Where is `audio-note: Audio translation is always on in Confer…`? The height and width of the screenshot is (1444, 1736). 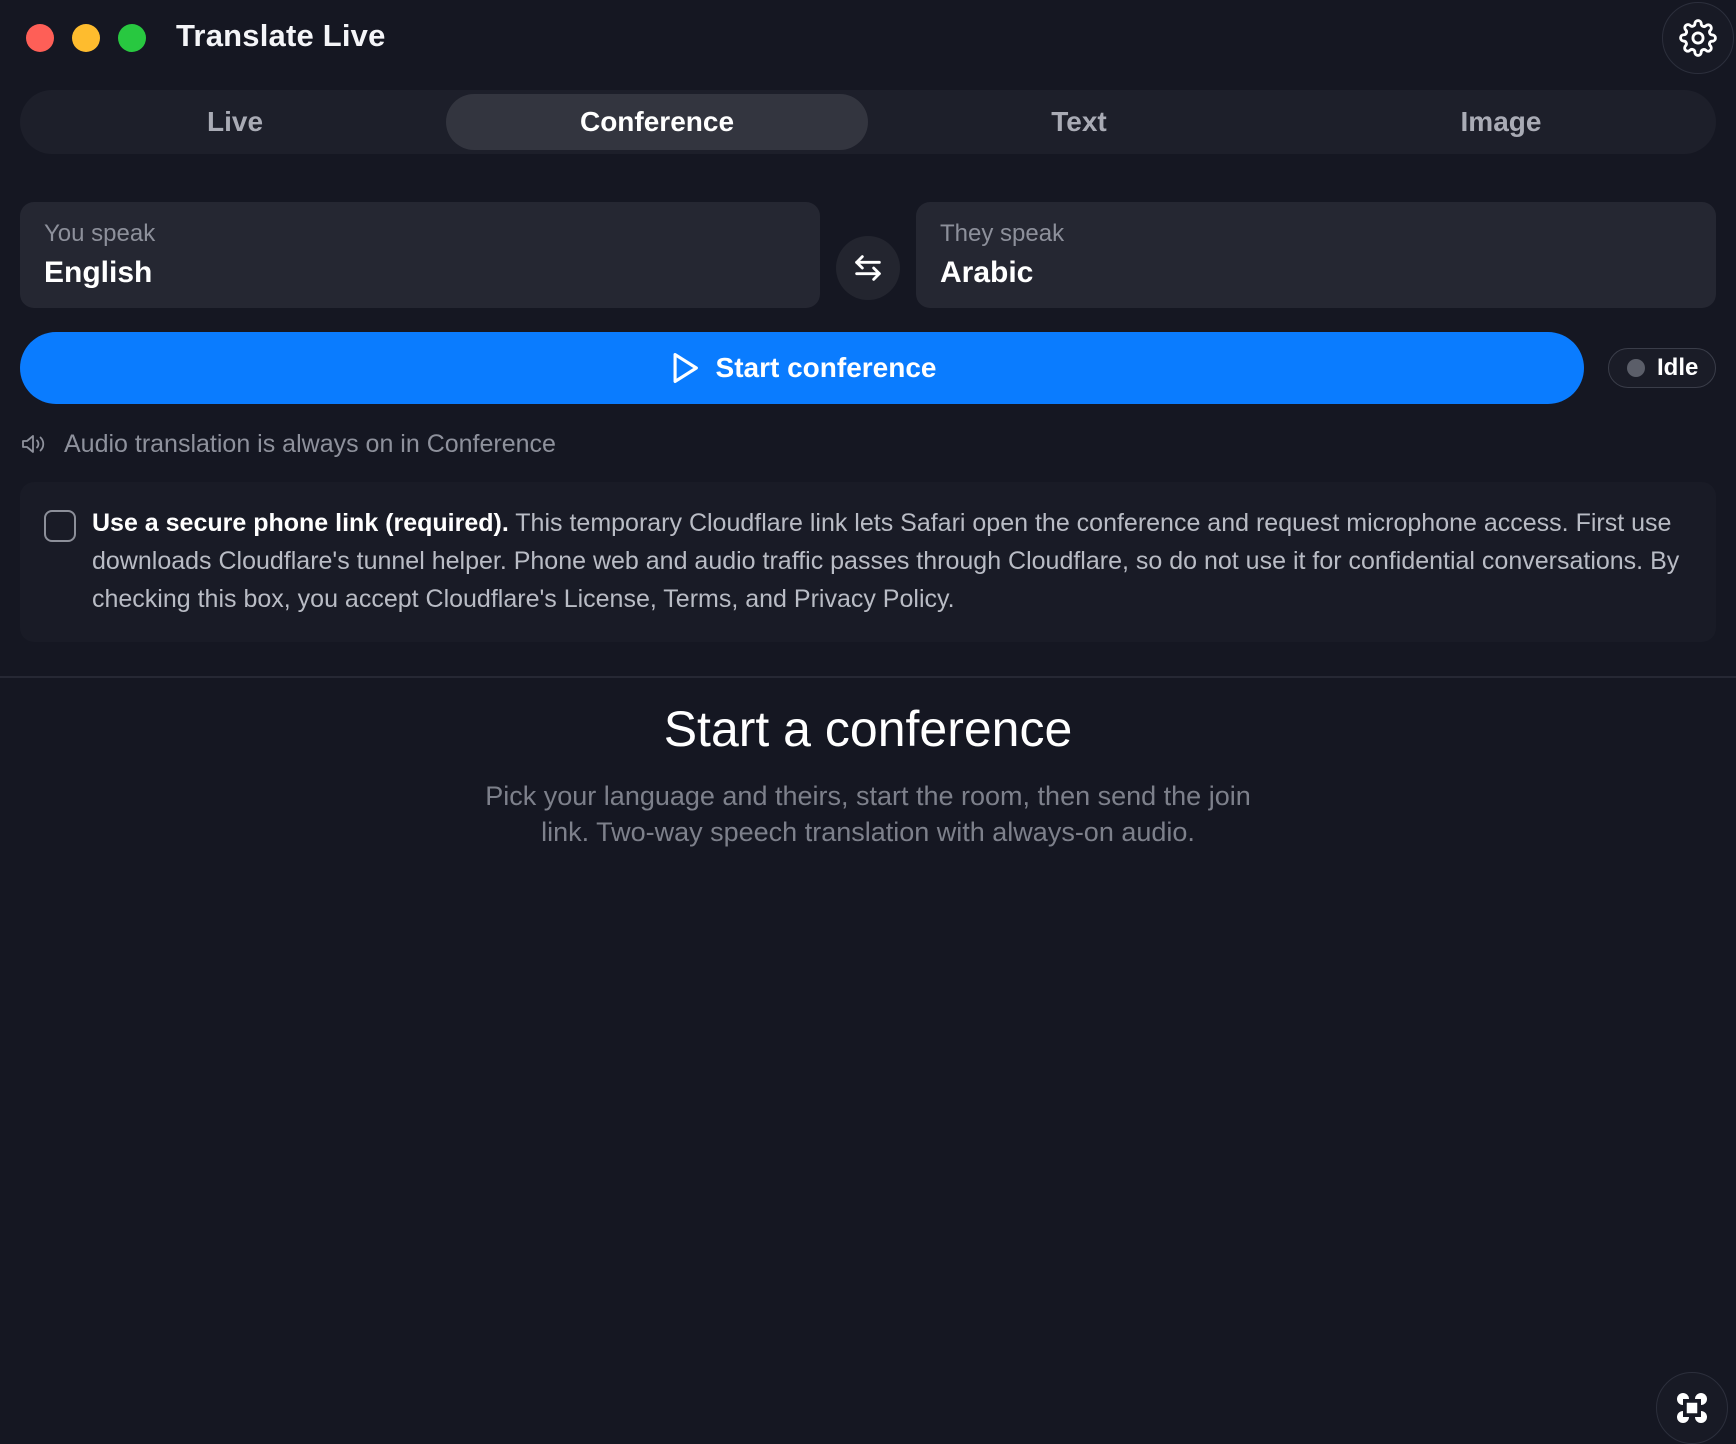 audio-note: Audio translation is always on in Confer… is located at coordinates (288, 444).